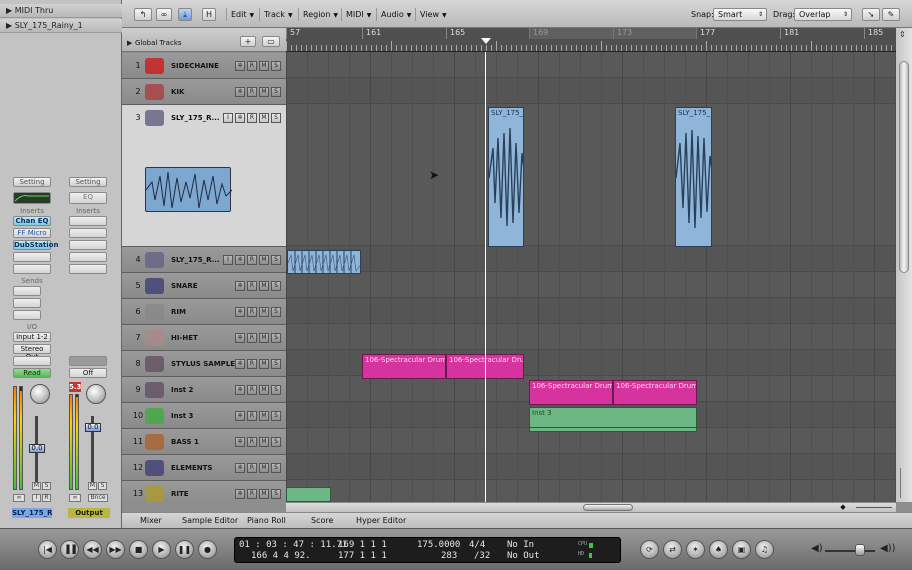 The image size is (912, 570). What do you see at coordinates (204, 338) in the screenshot?
I see `track-header-7: 7 HI-HET ✲ R M S` at bounding box center [204, 338].